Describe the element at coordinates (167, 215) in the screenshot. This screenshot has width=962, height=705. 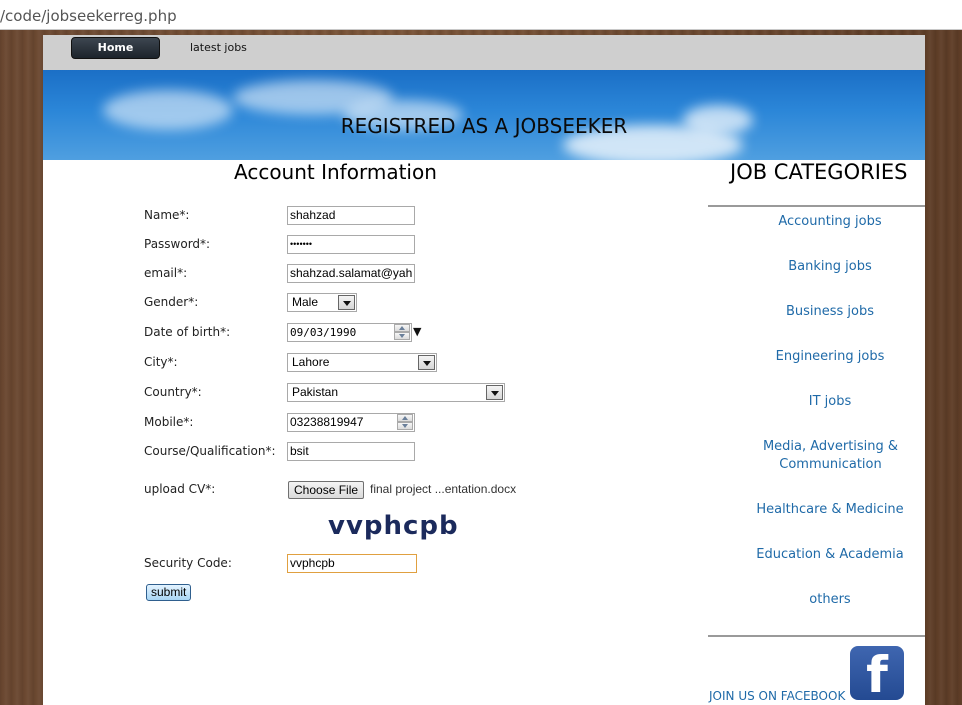
I see `name-label: Name*:` at that location.